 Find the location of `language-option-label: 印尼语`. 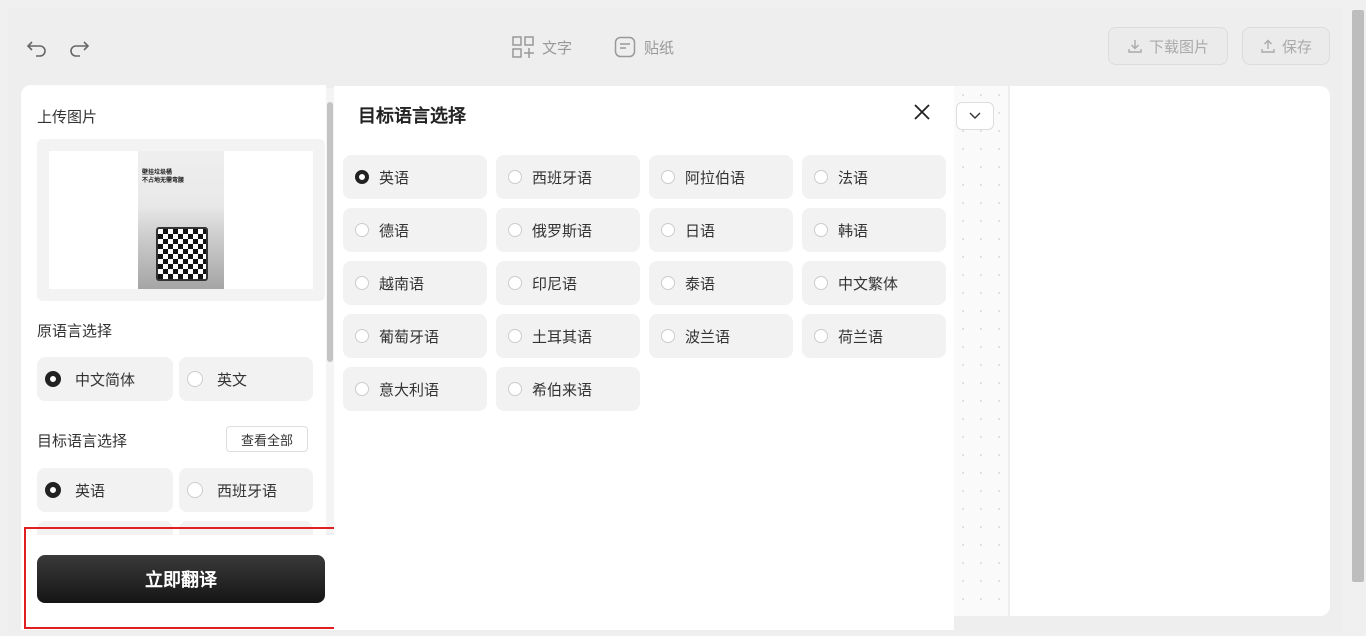

language-option-label: 印尼语 is located at coordinates (555, 283).